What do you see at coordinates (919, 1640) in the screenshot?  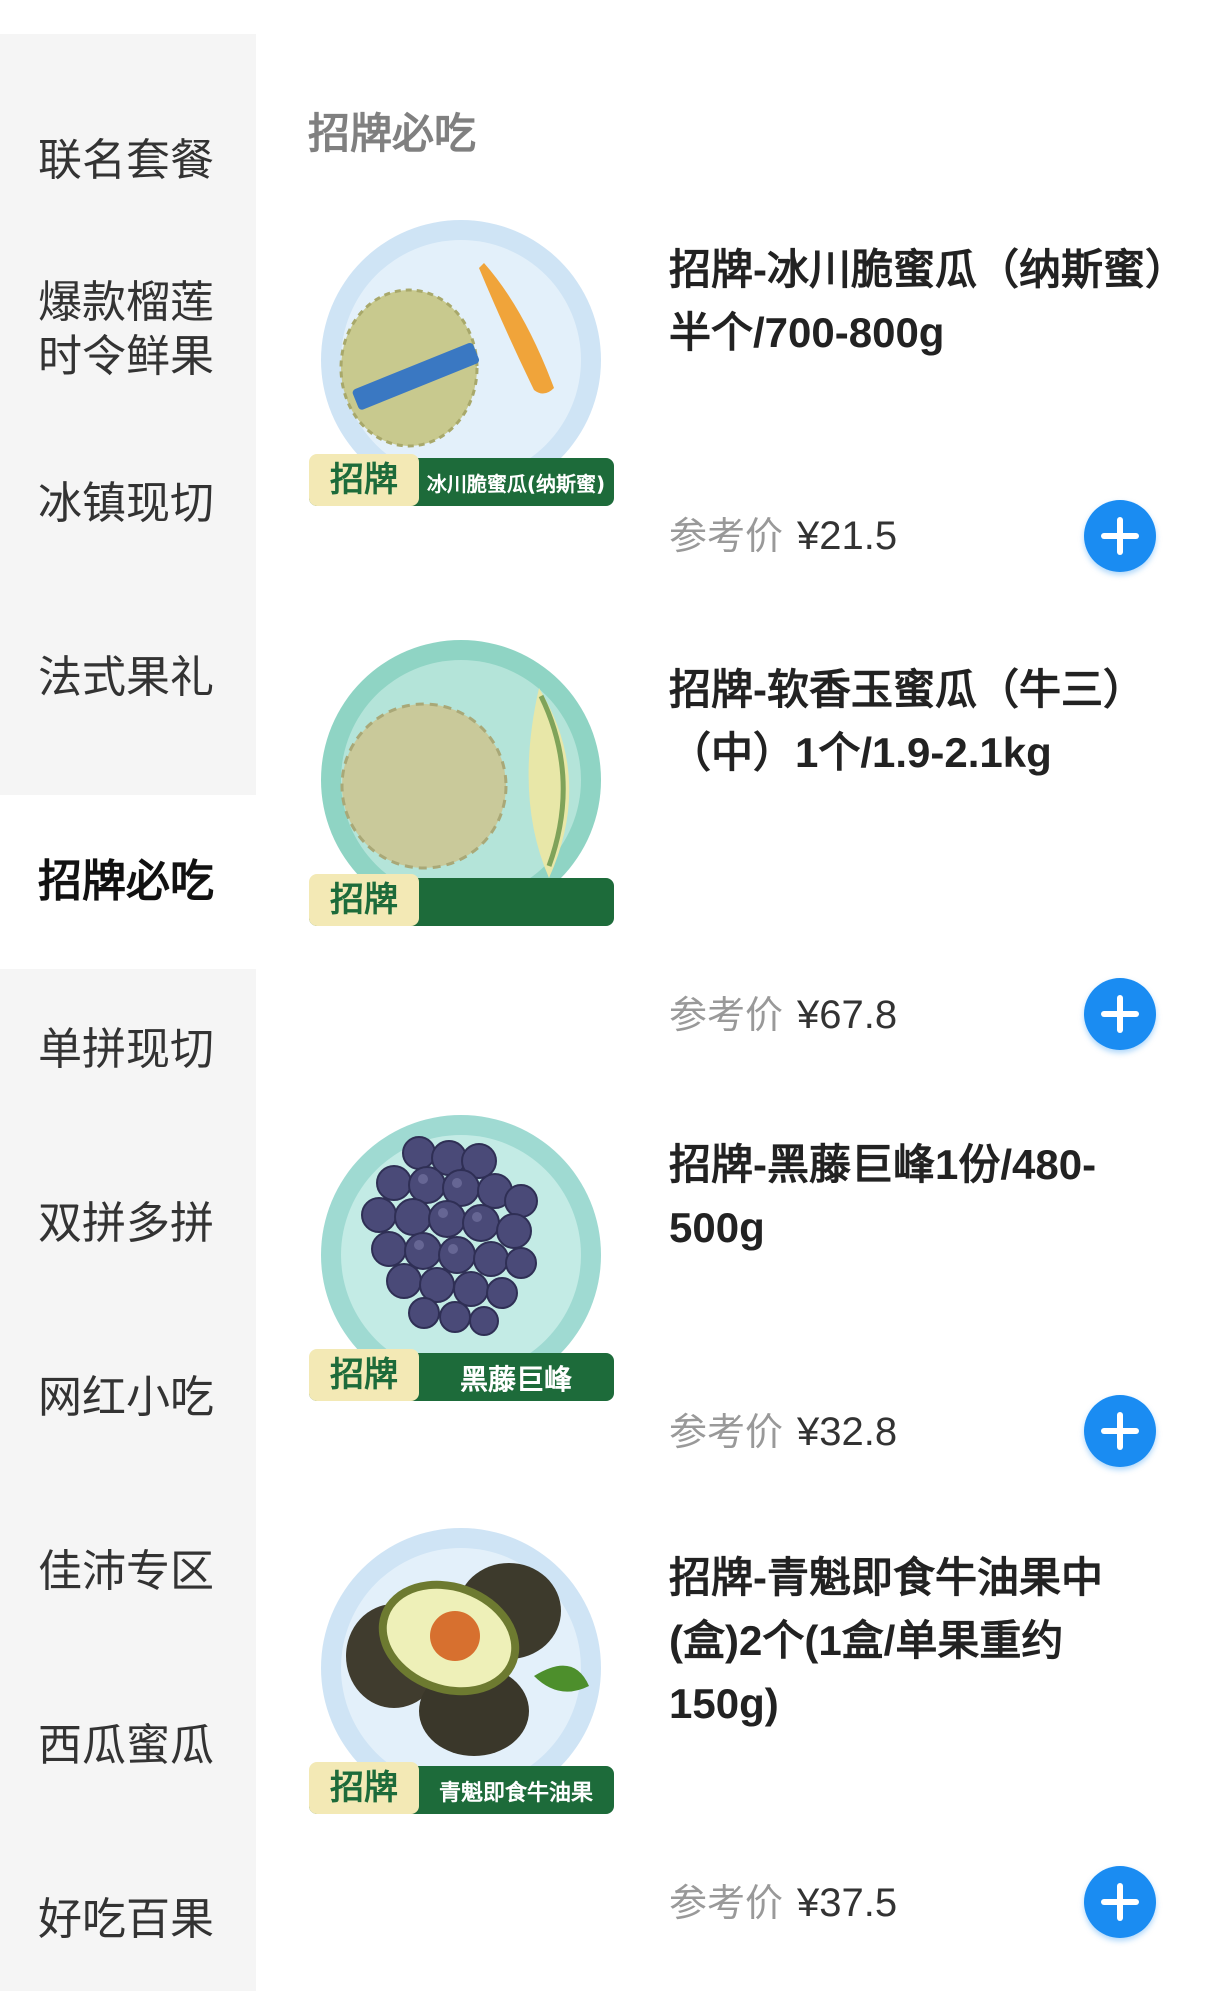 I see `product-name: 招牌-青魁即食牛油果中(盒)2个(1盒/单果重约150g)` at bounding box center [919, 1640].